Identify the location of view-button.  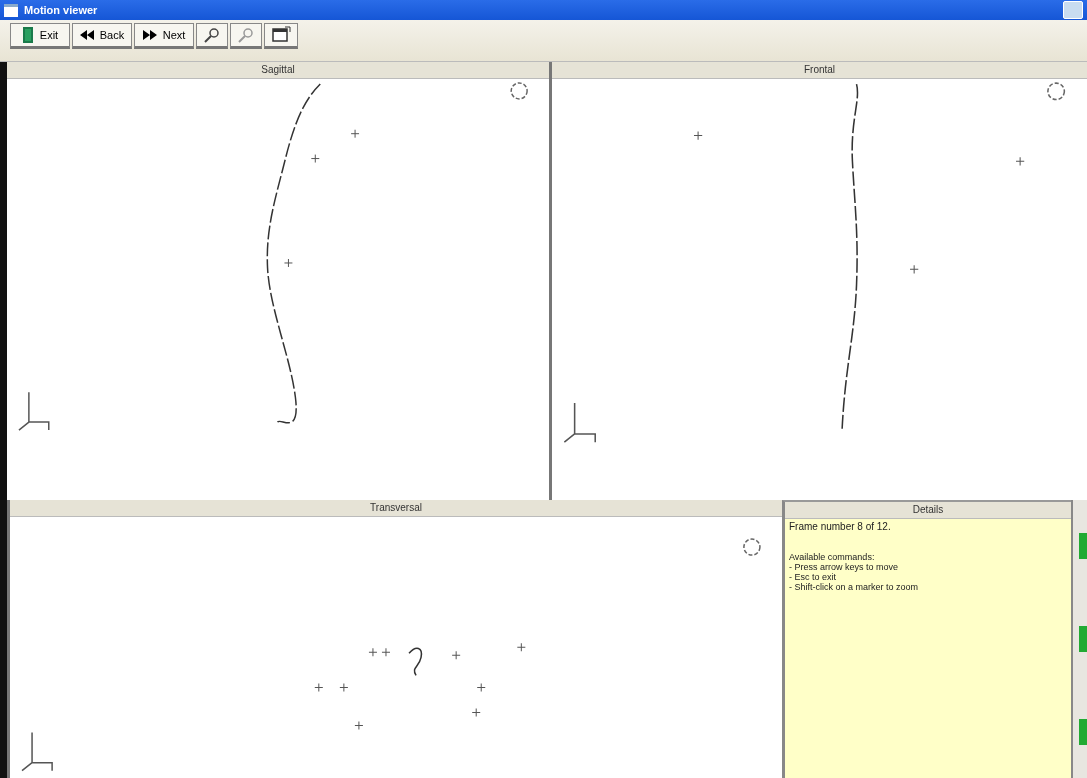
(281, 36).